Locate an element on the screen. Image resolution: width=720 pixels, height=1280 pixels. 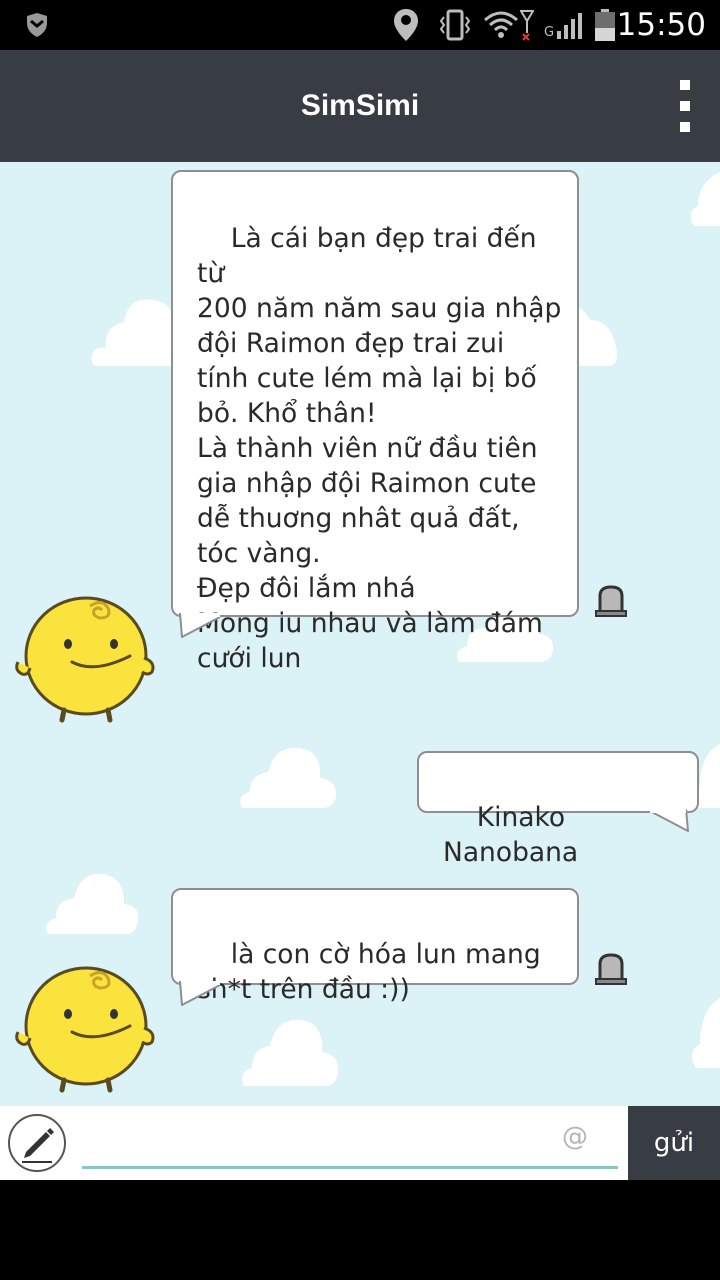
app-bar: SimSimi is located at coordinates (360, 106).